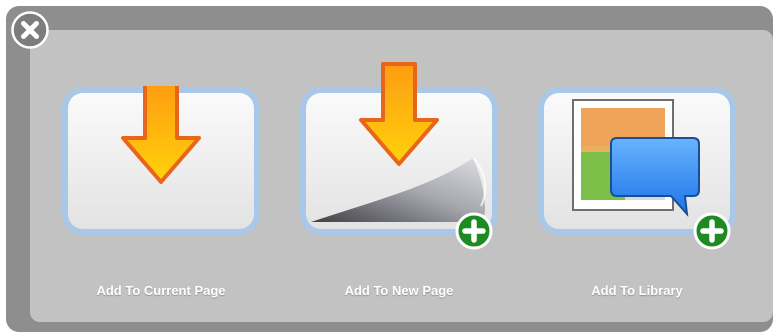  What do you see at coordinates (161, 160) in the screenshot?
I see `download-arrow-icon` at bounding box center [161, 160].